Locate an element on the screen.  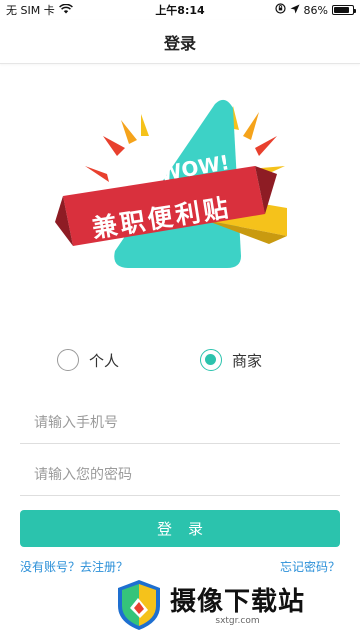
battery-level is located at coordinates (342, 10).